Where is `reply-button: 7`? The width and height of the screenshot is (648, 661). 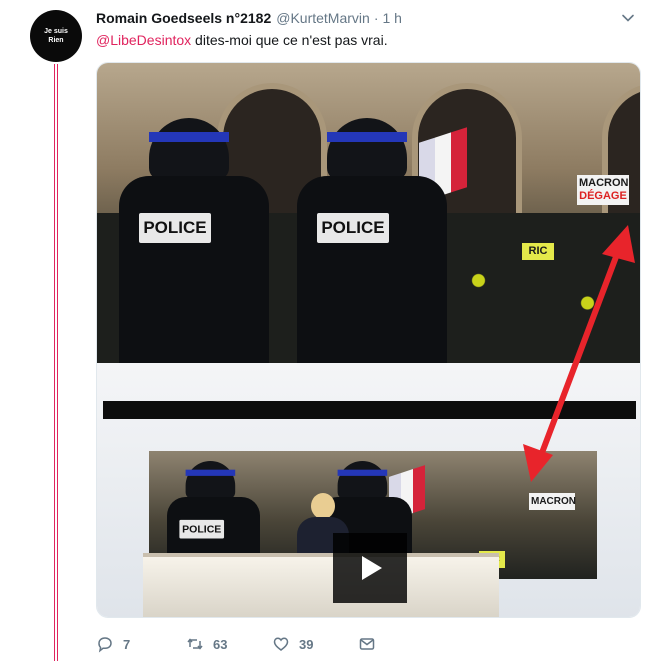 reply-button: 7 is located at coordinates (141, 644).